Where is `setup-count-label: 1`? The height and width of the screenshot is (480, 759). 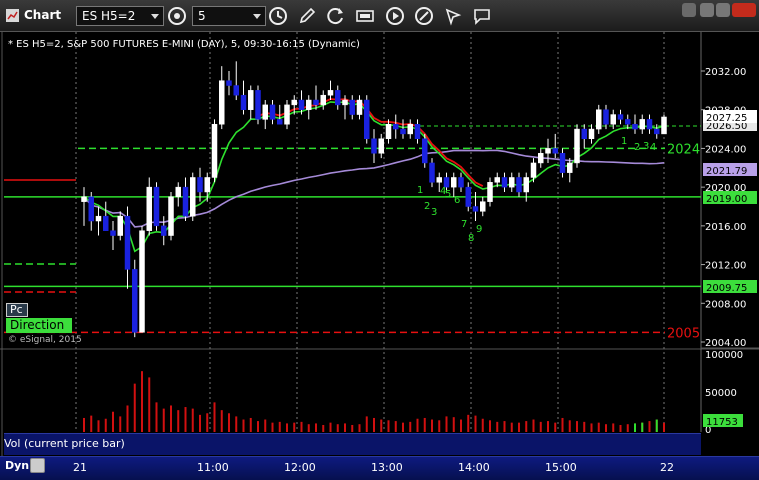 setup-count-label: 1 is located at coordinates (420, 190).